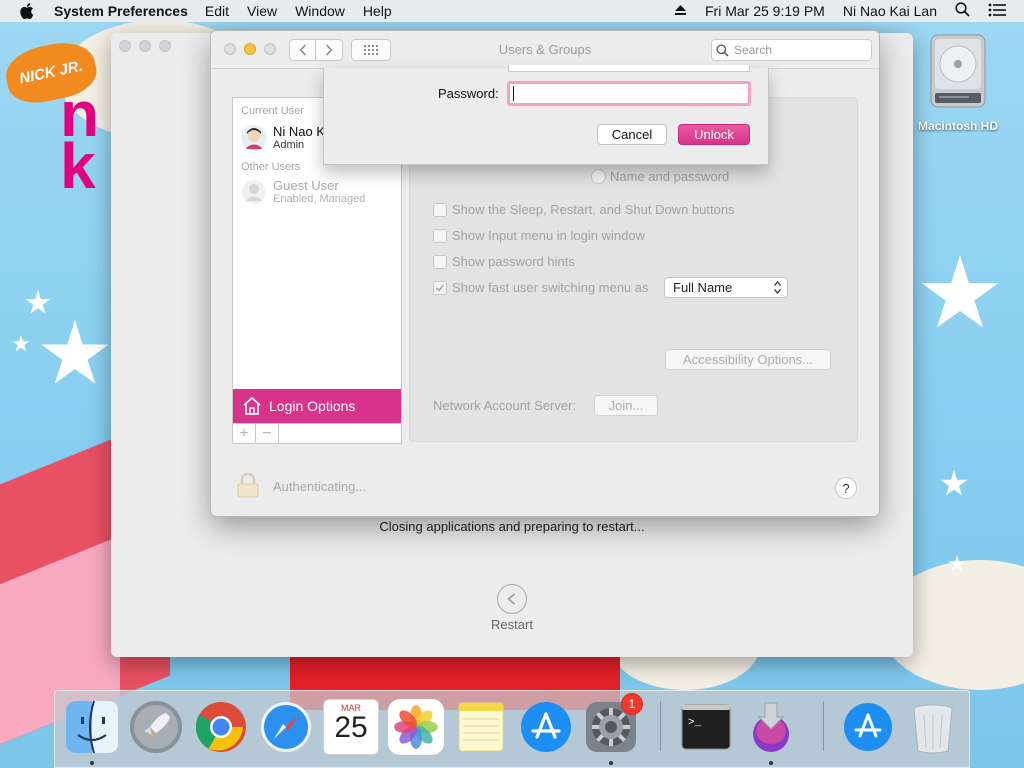  I want to click on checkbox-row-password-hints: Show password hints, so click(504, 261).